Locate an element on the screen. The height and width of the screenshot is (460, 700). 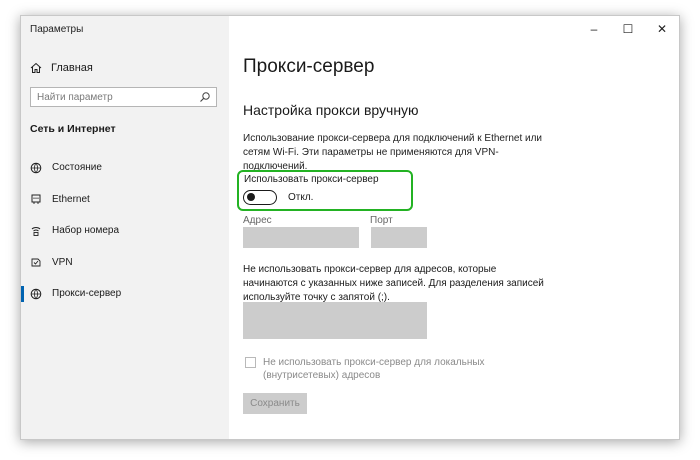
port-label: Порт is located at coordinates (381, 220).